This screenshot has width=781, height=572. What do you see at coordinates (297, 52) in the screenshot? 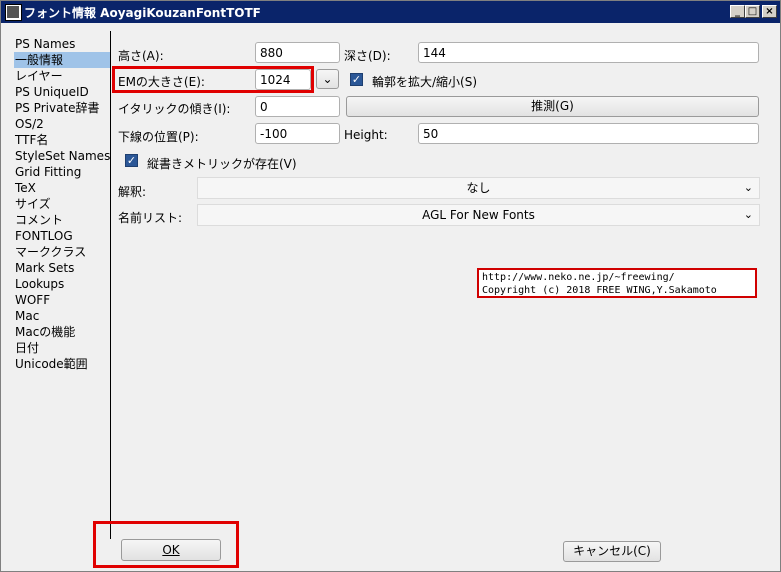
I see `ascent-input` at bounding box center [297, 52].